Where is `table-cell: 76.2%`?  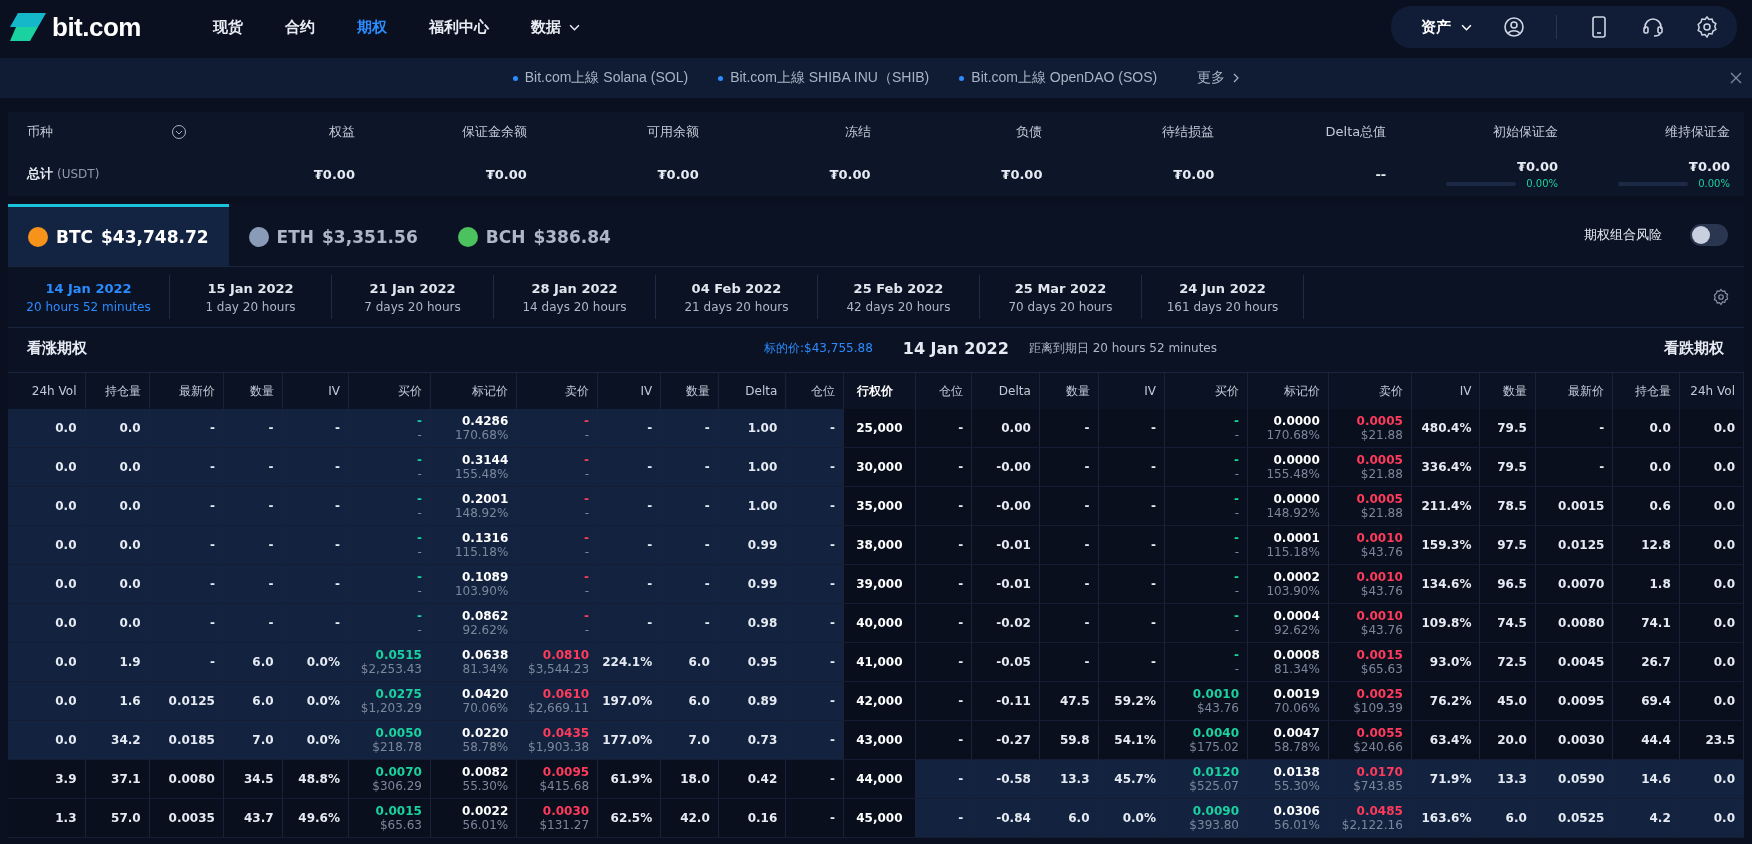
table-cell: 76.2% is located at coordinates (1446, 701).